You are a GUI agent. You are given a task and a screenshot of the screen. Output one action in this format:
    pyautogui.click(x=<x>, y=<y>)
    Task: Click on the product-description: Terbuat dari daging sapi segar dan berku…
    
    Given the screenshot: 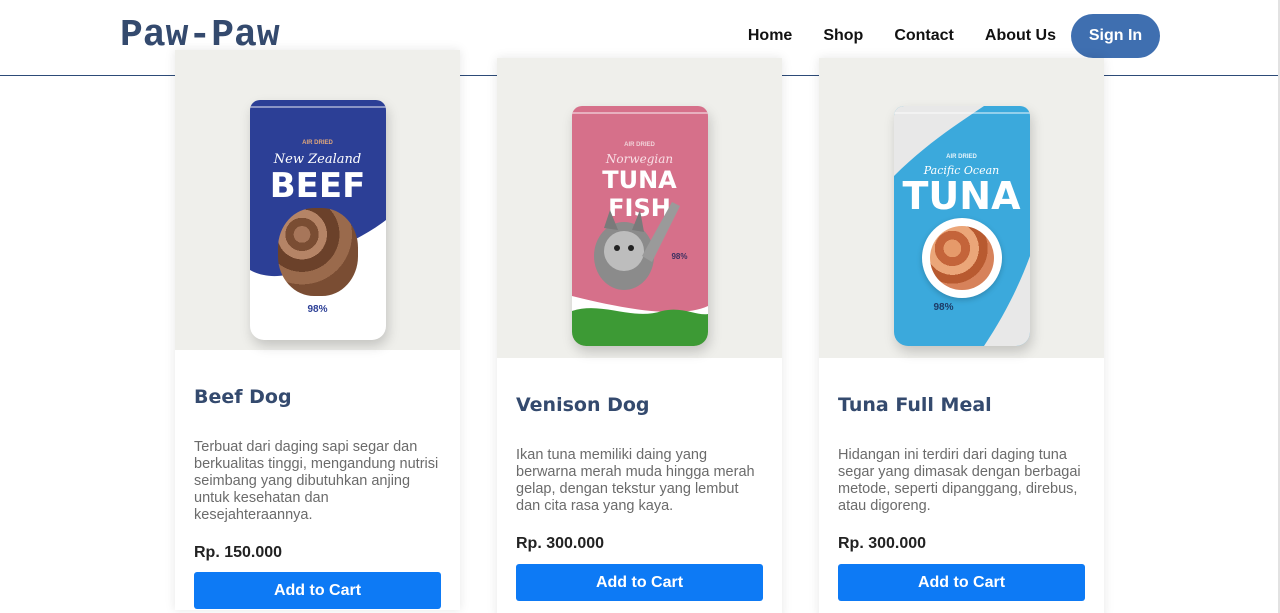 What is the action you would take?
    pyautogui.click(x=316, y=481)
    